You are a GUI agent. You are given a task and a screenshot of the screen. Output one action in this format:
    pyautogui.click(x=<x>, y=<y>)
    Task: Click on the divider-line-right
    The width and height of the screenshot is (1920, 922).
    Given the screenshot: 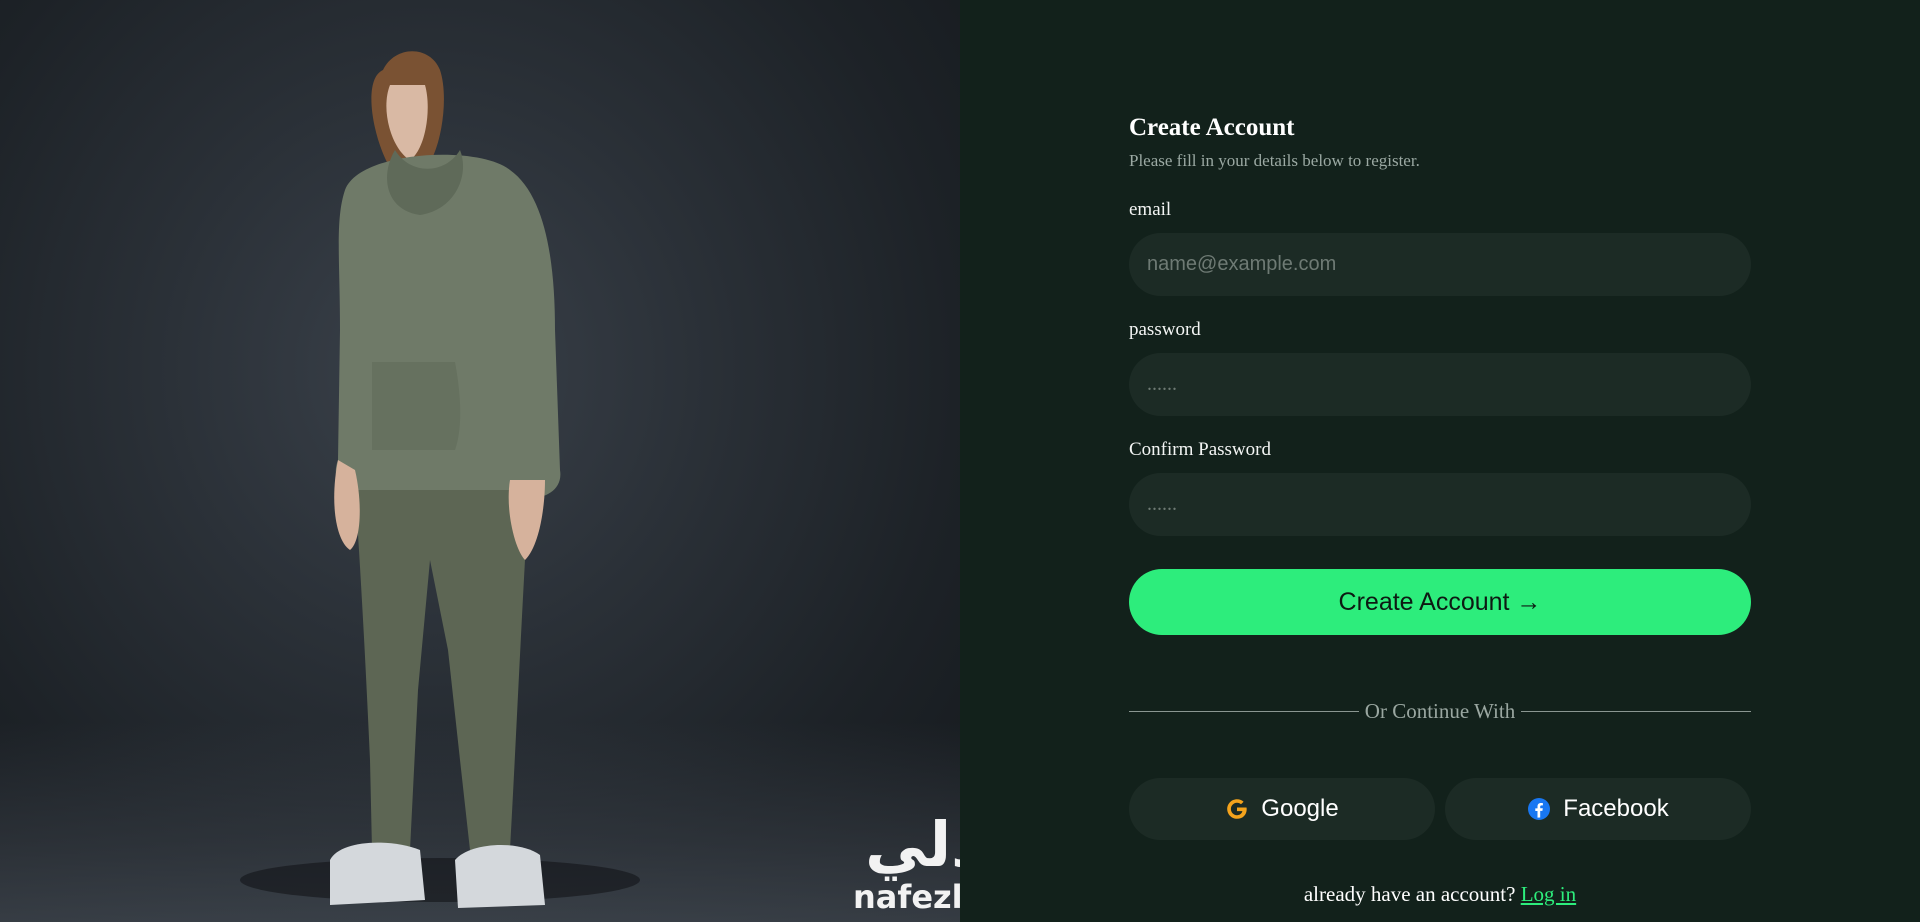 What is the action you would take?
    pyautogui.click(x=1636, y=711)
    